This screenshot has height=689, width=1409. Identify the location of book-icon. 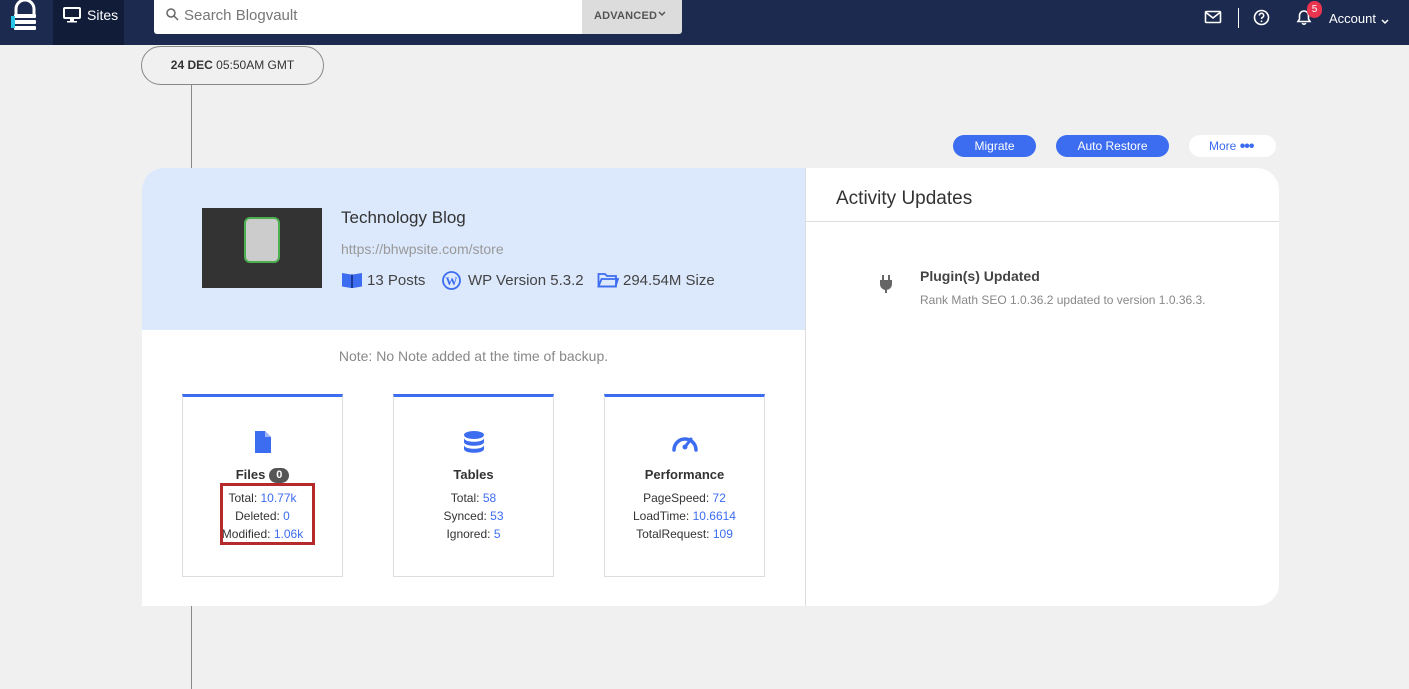
(352, 282).